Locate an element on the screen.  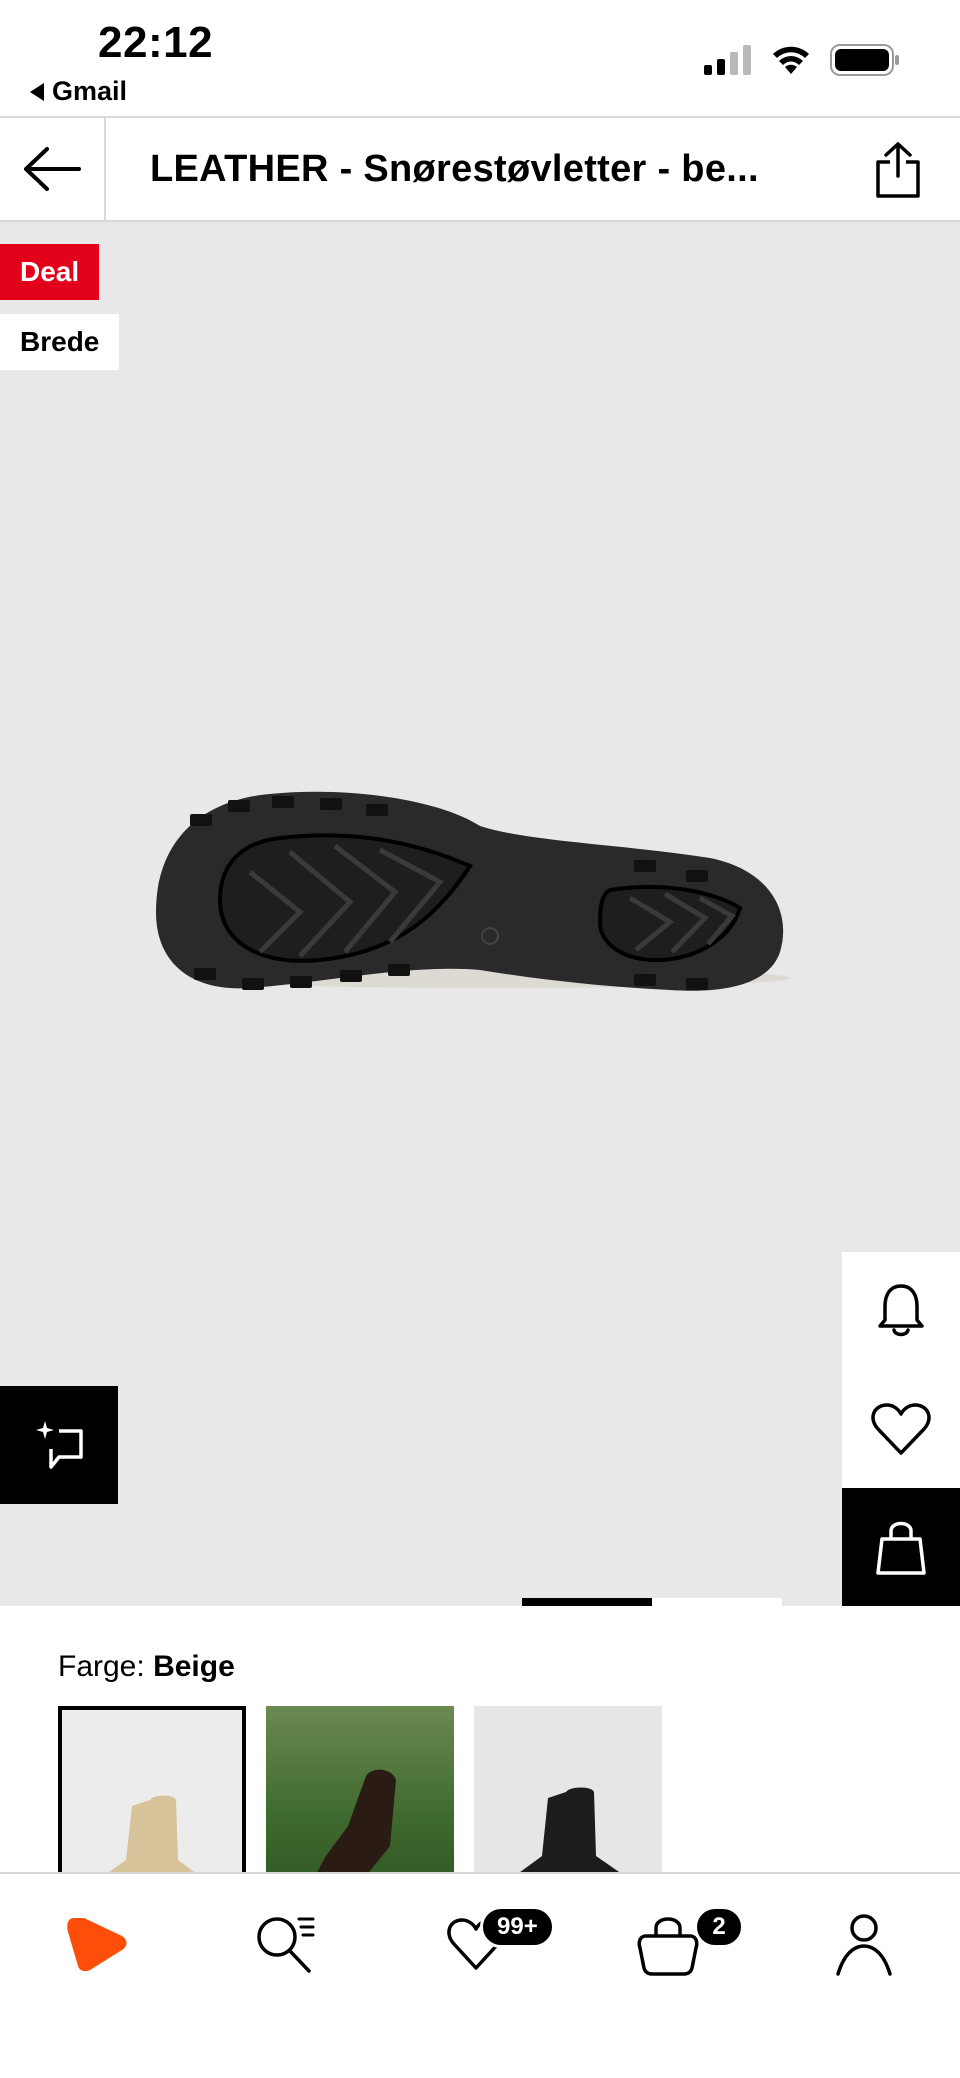
bell-icon is located at coordinates (901, 1310).